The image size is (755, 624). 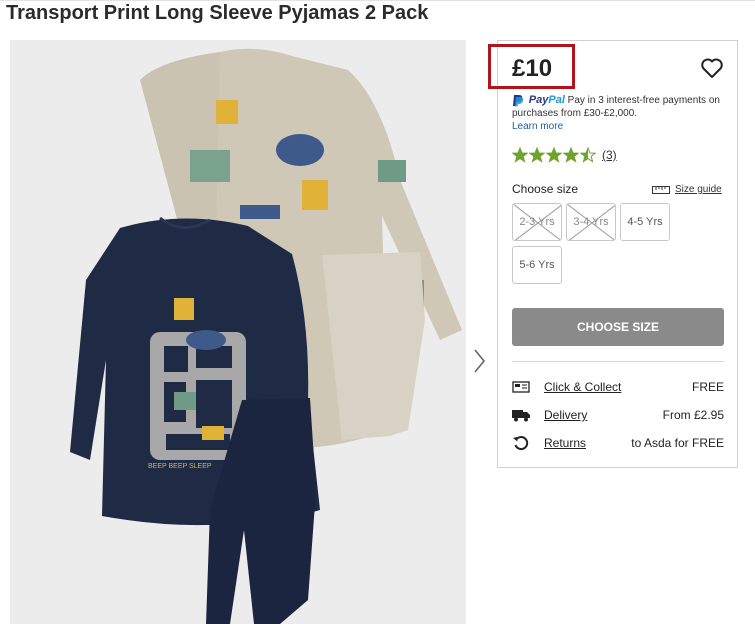 What do you see at coordinates (609, 155) in the screenshot?
I see `review-count-link: (3)` at bounding box center [609, 155].